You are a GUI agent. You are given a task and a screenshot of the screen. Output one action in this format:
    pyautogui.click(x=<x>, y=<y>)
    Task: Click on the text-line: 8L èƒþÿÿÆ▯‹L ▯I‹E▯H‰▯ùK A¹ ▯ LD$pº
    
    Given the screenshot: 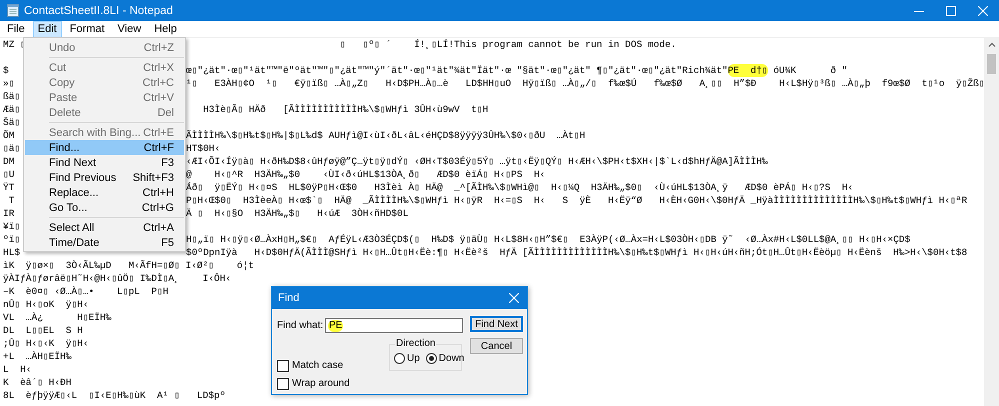 What is the action you would take?
    pyautogui.click(x=114, y=395)
    